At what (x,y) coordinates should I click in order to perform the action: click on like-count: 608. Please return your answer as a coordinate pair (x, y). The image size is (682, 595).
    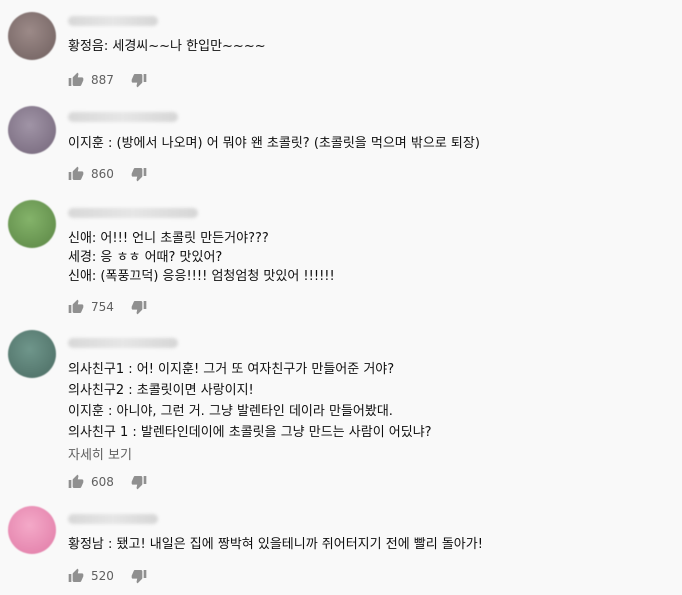
    Looking at the image, I should click on (102, 482).